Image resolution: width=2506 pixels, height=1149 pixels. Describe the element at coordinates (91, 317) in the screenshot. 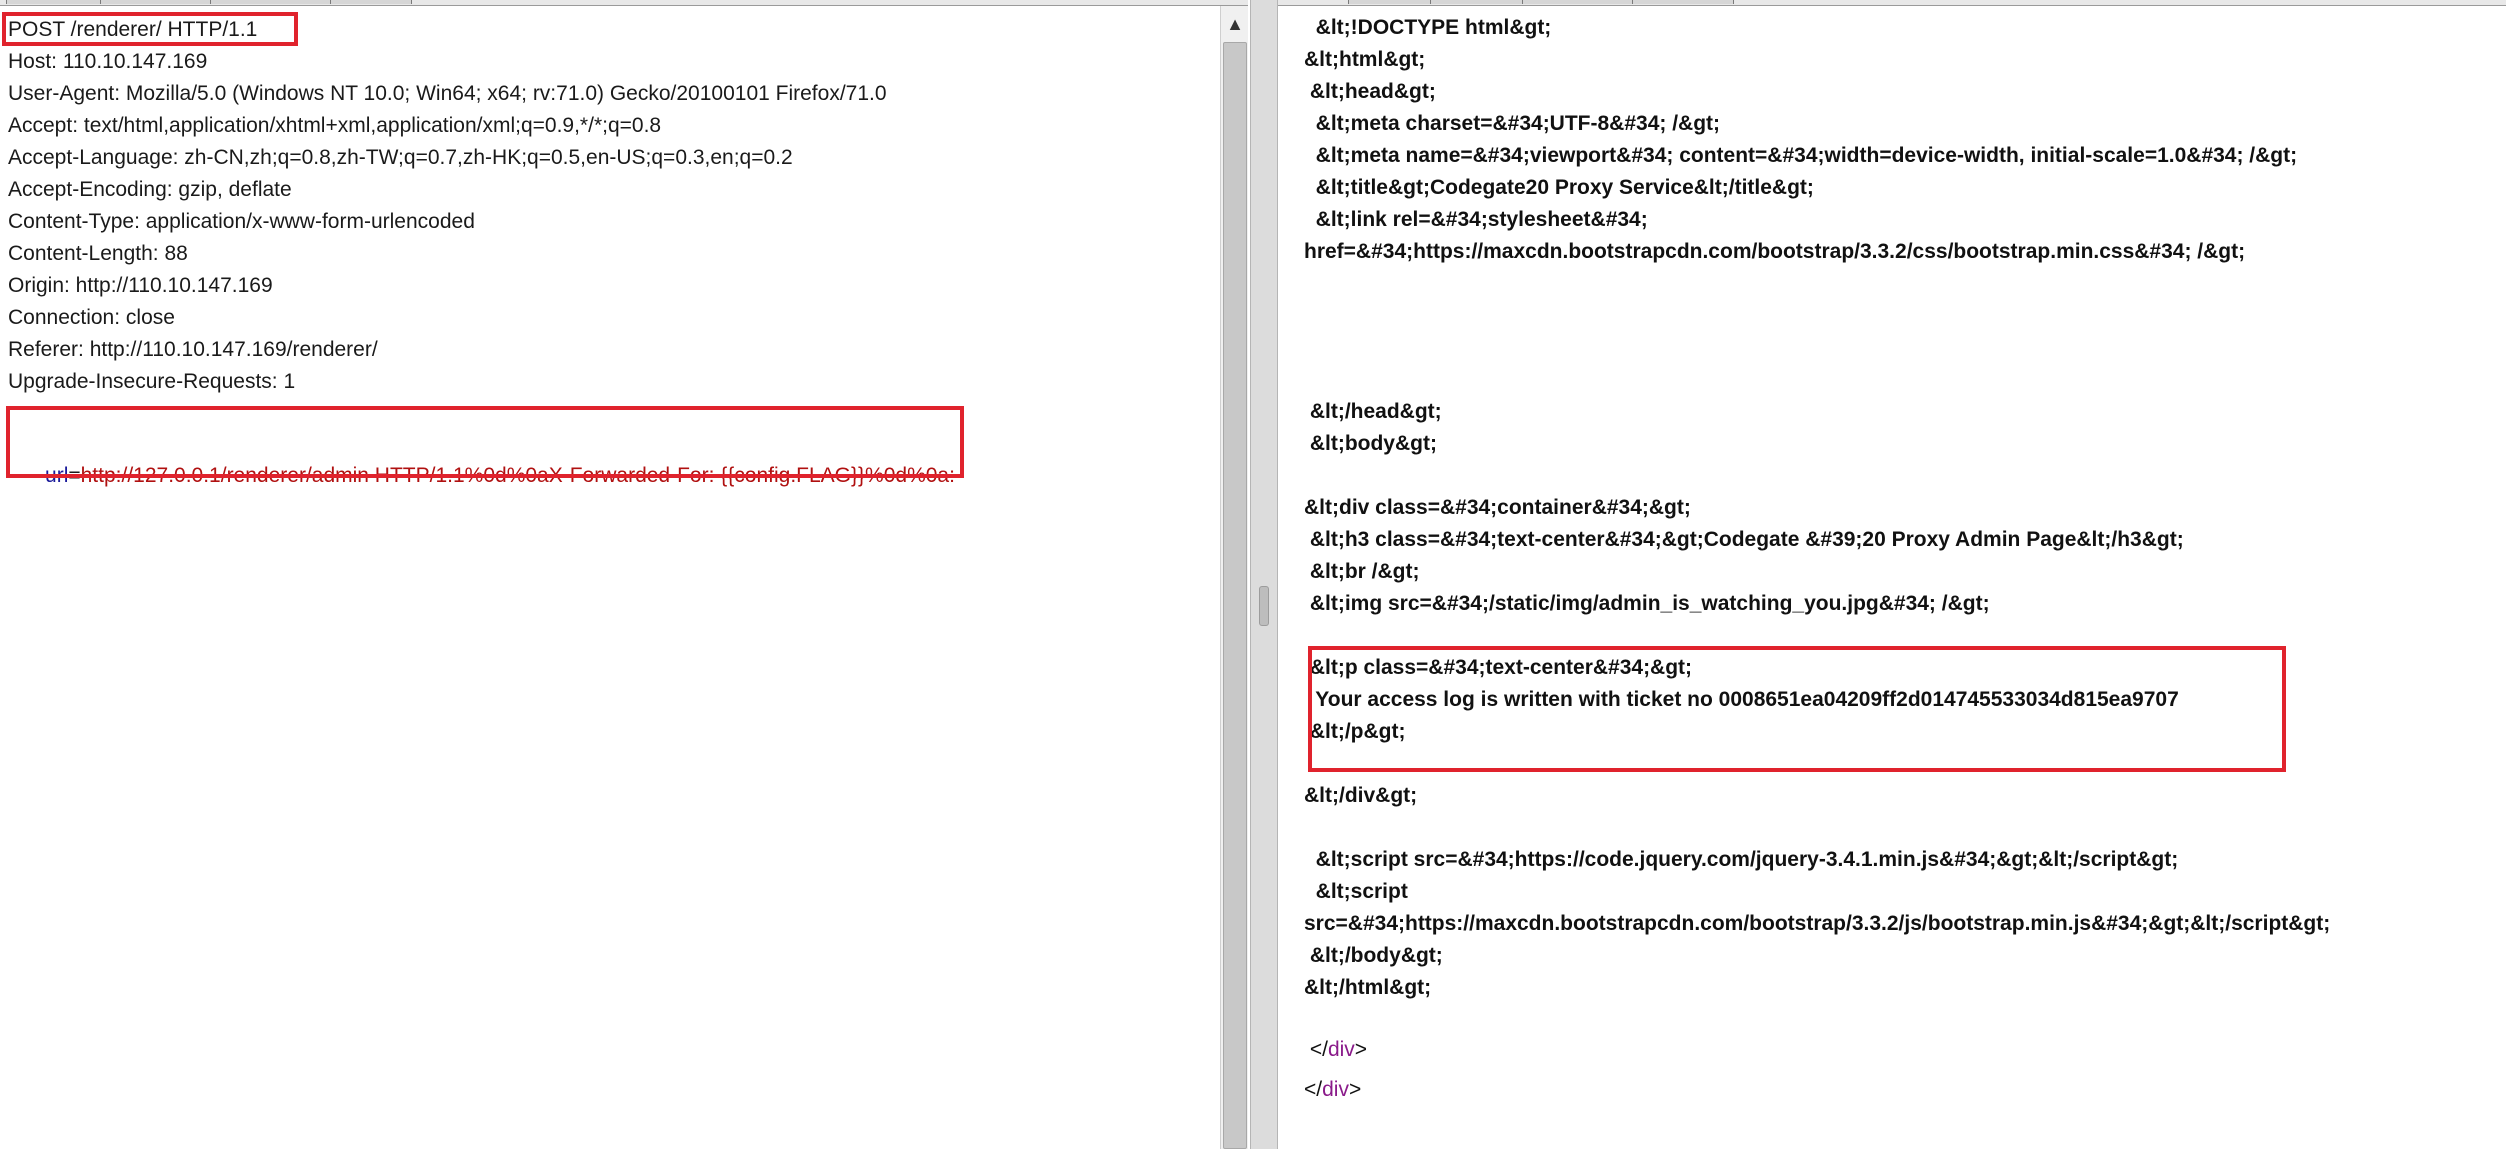

I see `request-header-line: Connection: close` at that location.